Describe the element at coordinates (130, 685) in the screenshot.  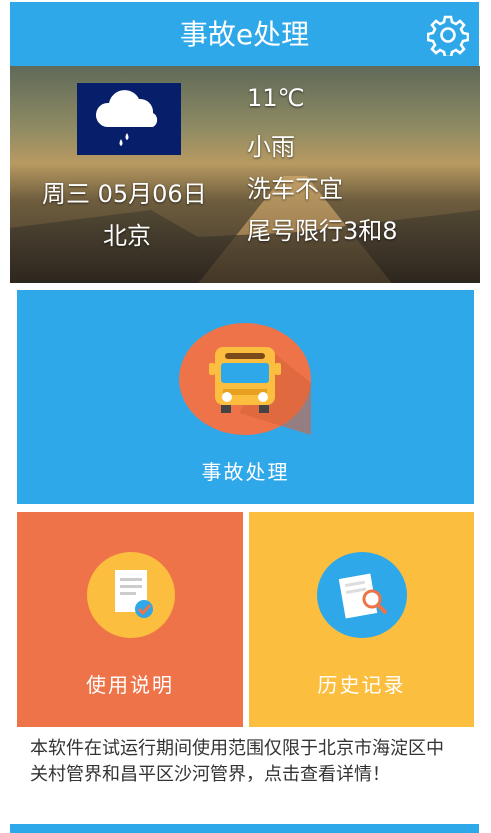
I see `user-manual-label: 使用说明` at that location.